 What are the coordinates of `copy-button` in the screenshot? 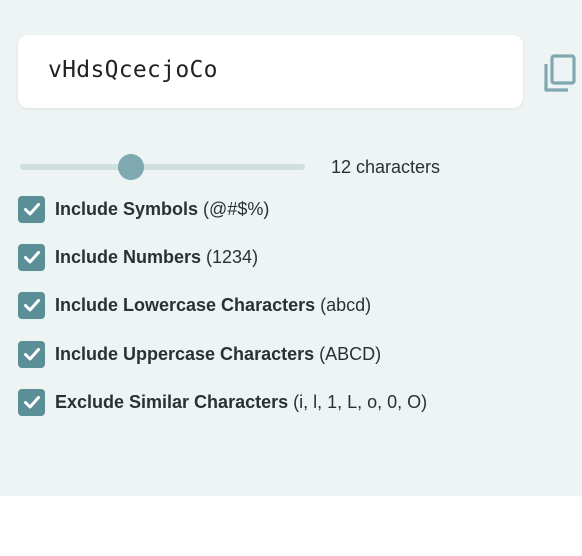 It's located at (560, 74).